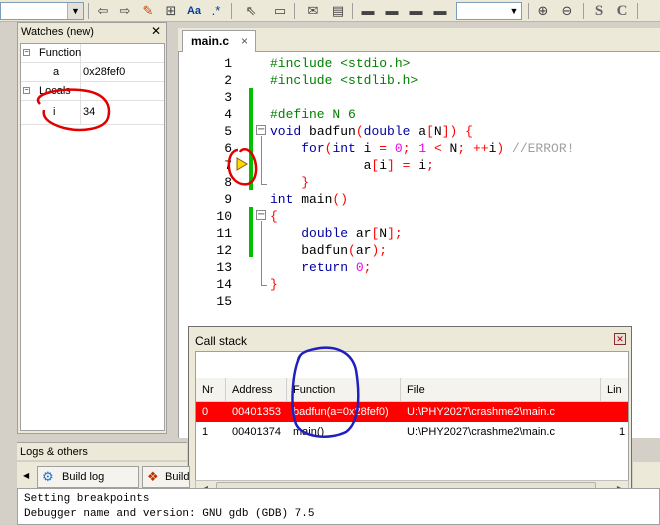 The width and height of the screenshot is (660, 525). Describe the element at coordinates (29, 477) in the screenshot. I see `scroll-left-icon: ◀` at that location.